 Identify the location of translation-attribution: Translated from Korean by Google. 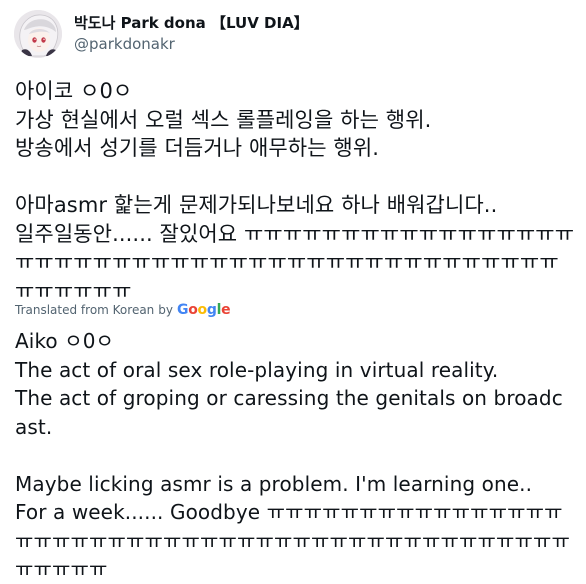
(123, 310).